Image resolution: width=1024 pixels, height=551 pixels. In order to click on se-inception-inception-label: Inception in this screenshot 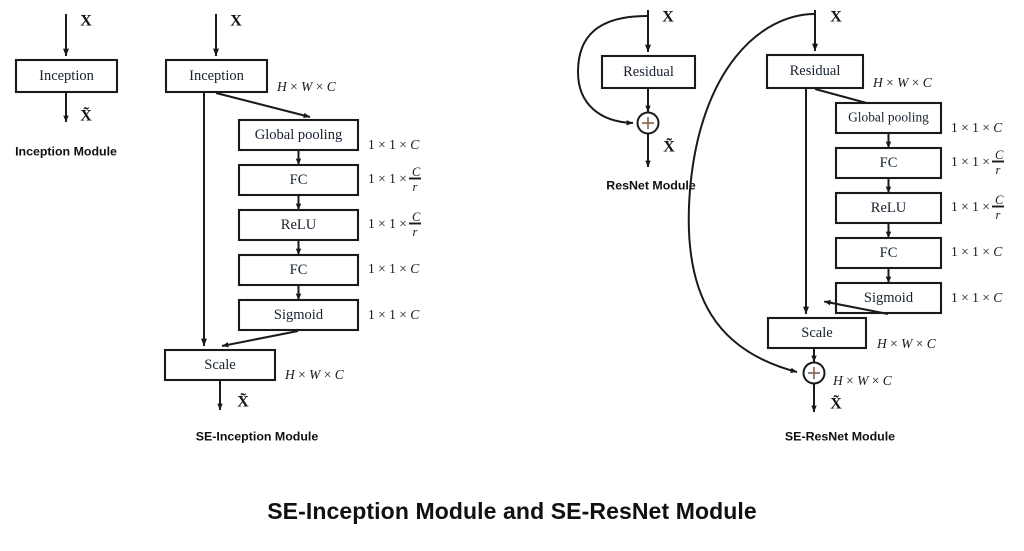, I will do `click(217, 76)`.